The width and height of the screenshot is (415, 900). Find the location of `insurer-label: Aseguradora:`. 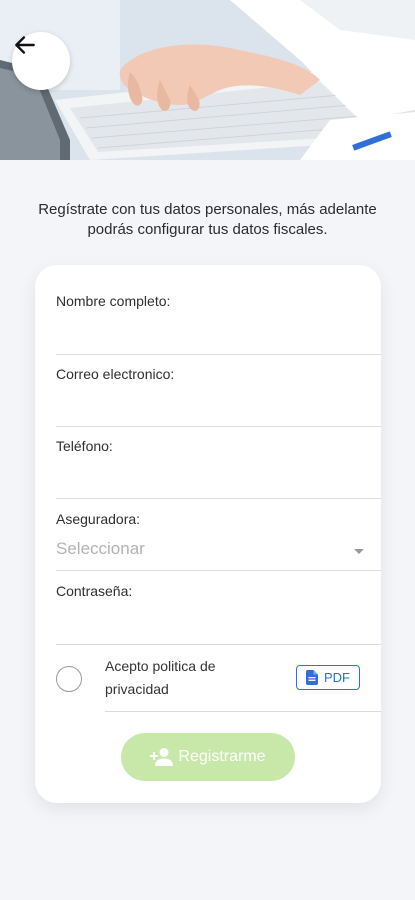

insurer-label: Aseguradora: is located at coordinates (98, 519).